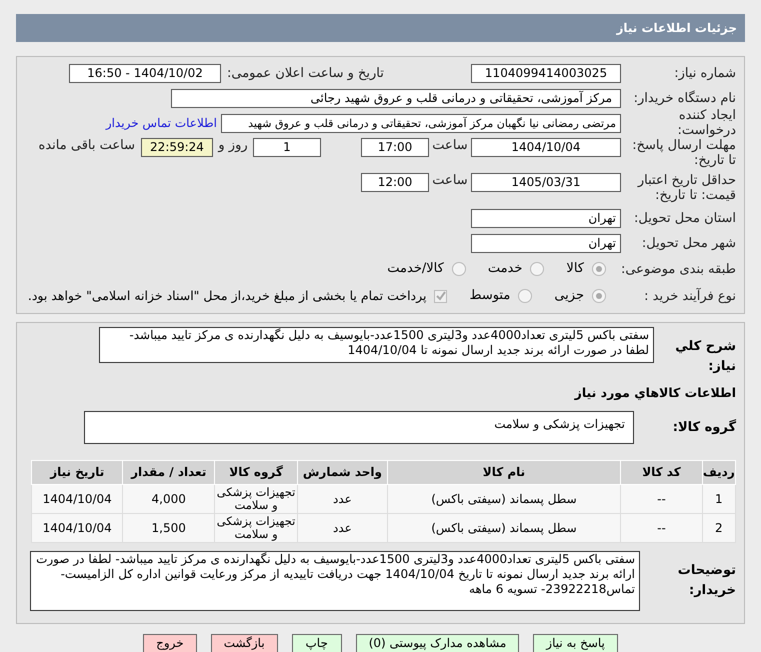 This screenshot has width=761, height=652. Describe the element at coordinates (86, 145) in the screenshot. I see `field-label: ساعت باقی مانده` at that location.